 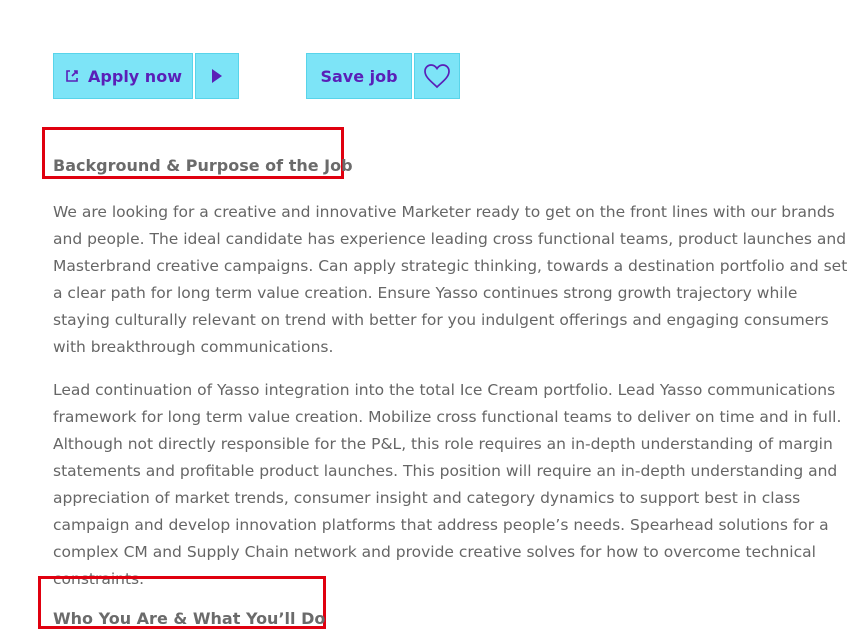 What do you see at coordinates (72, 76) in the screenshot?
I see `external-link-icon` at bounding box center [72, 76].